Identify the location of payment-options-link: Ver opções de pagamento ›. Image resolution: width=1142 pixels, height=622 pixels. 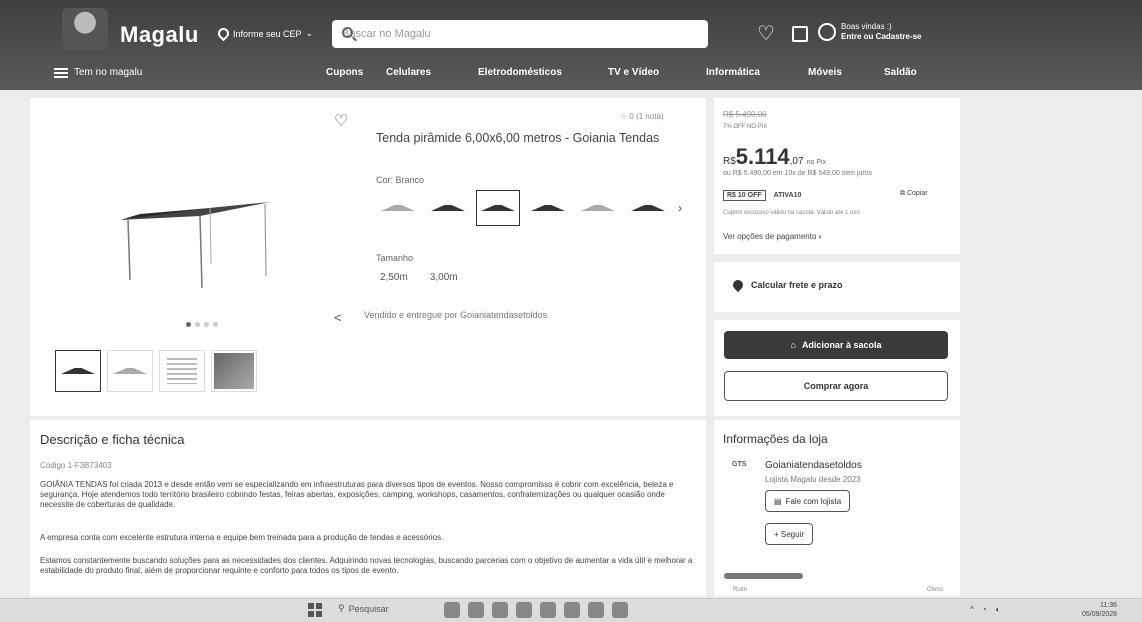
(772, 236).